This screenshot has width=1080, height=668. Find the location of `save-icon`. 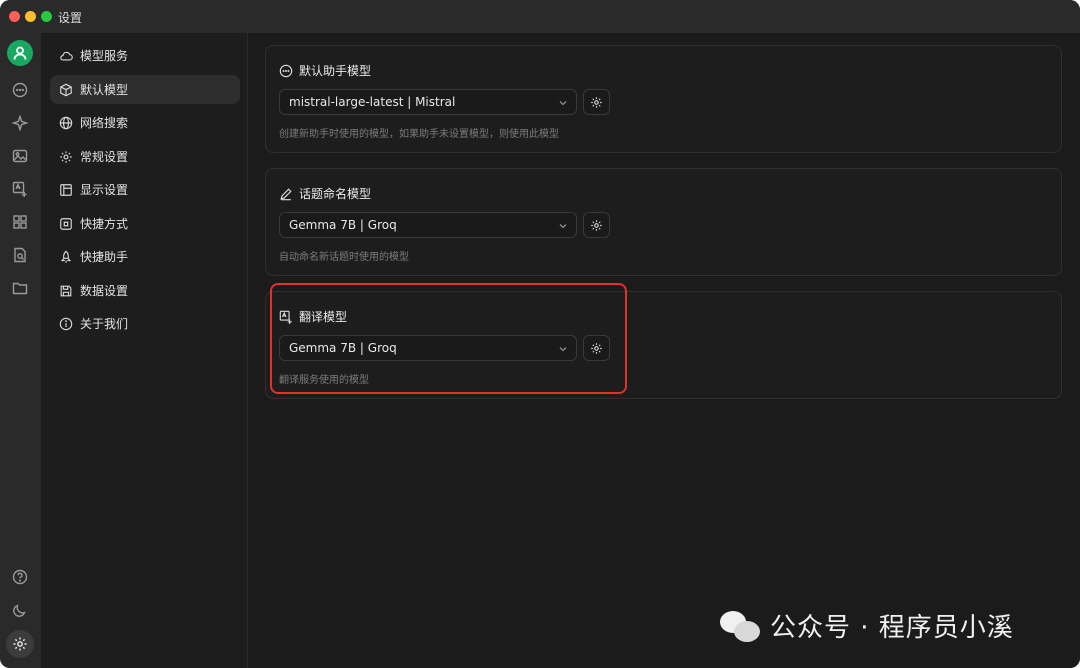

save-icon is located at coordinates (66, 290).